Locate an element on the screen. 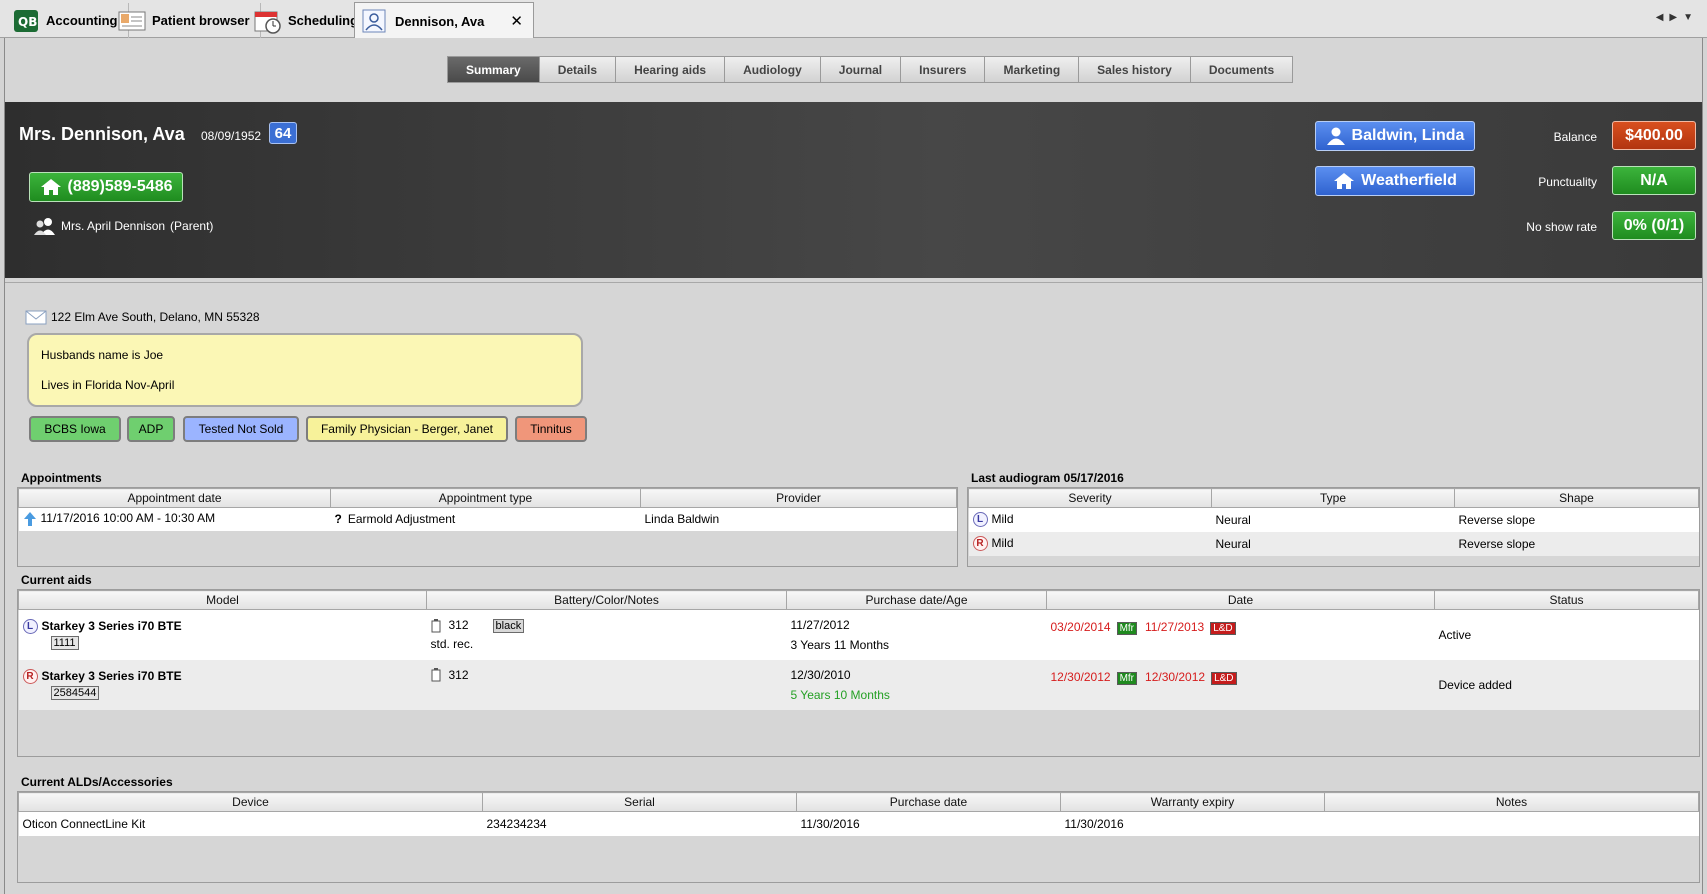 The height and width of the screenshot is (894, 1707). table-row: R Mild Neural Reverse slope is located at coordinates (1333, 543).